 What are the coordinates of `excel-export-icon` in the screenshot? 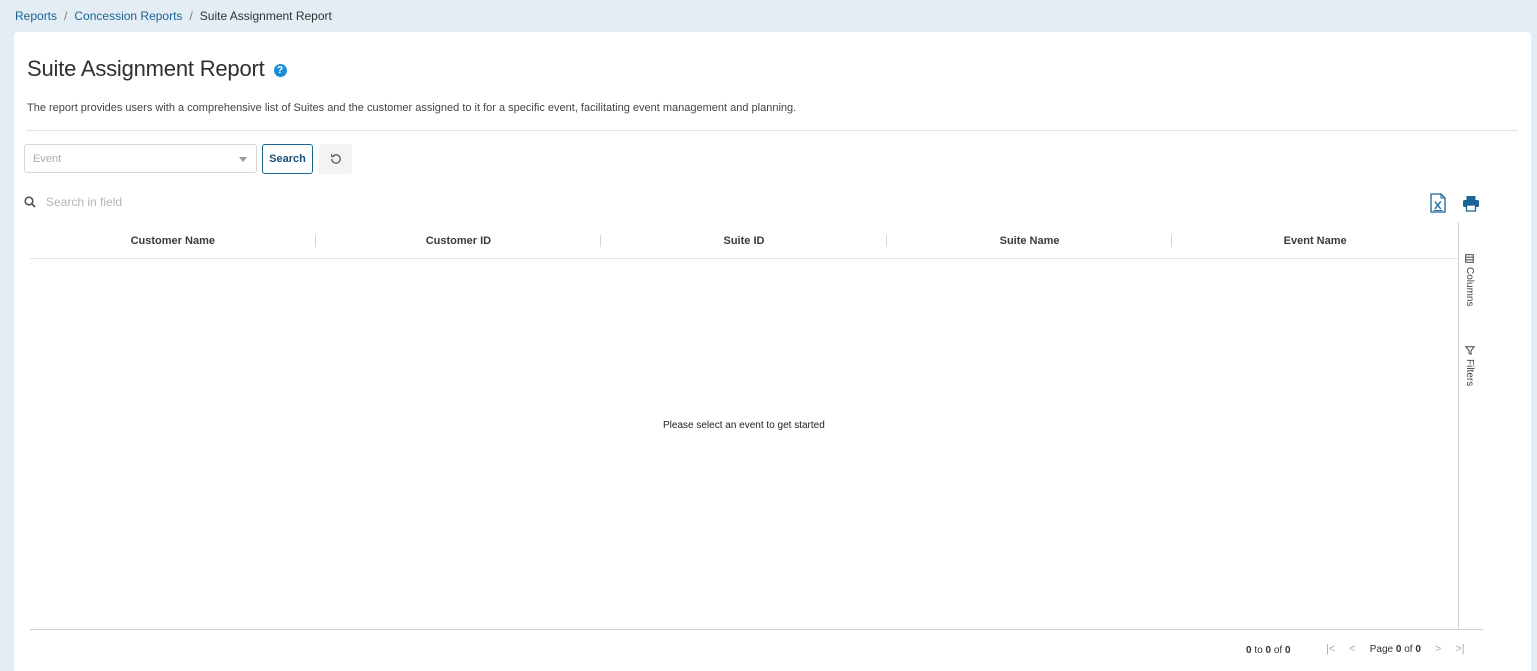 It's located at (1438, 205).